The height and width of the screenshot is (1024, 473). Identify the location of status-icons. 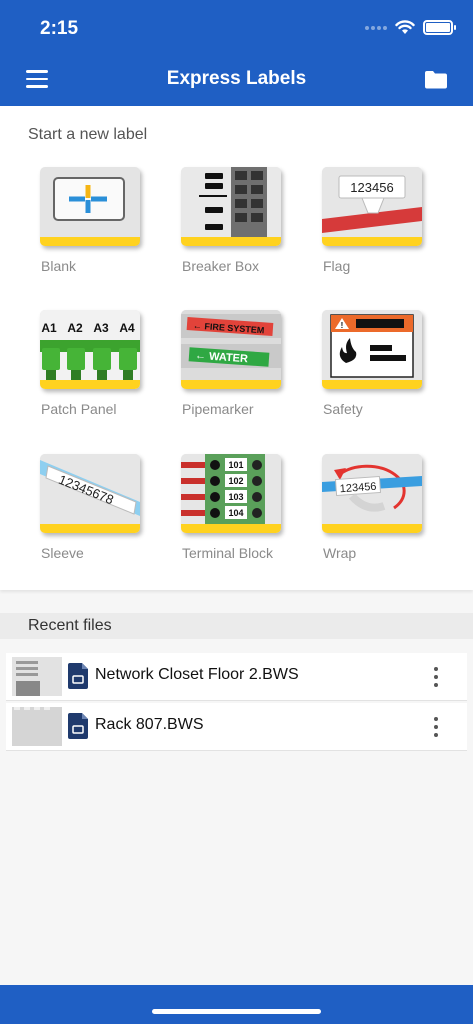
(410, 27).